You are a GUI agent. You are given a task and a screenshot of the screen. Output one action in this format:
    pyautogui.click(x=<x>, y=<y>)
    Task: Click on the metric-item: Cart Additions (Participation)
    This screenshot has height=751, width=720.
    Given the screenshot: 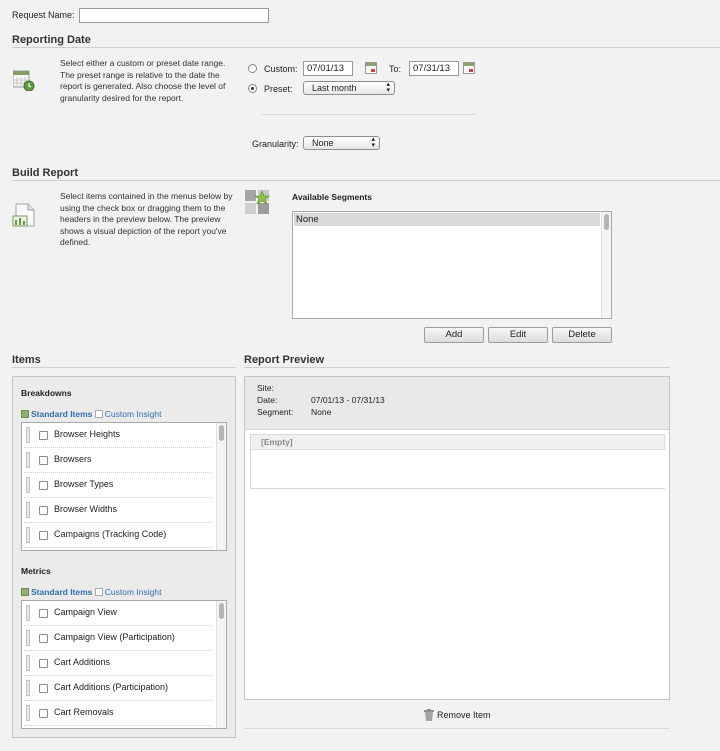 What is the action you would take?
    pyautogui.click(x=118, y=688)
    